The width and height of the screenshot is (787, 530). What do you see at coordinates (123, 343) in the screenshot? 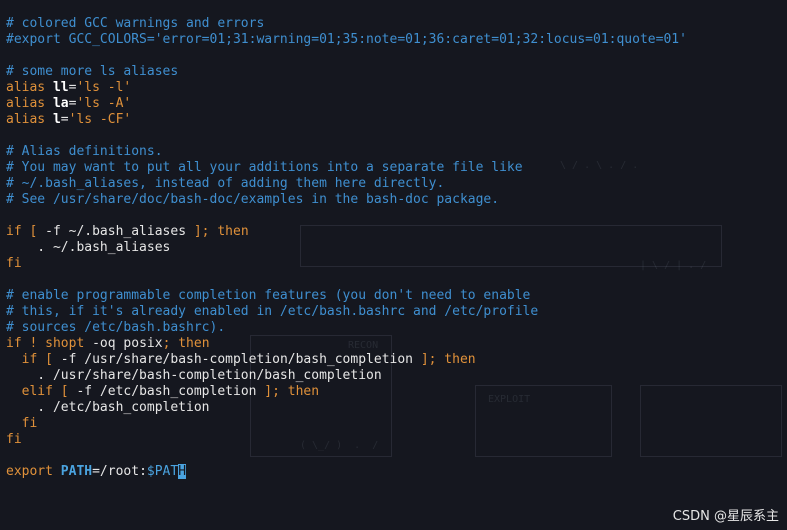
I see `code-token: -oq posix` at bounding box center [123, 343].